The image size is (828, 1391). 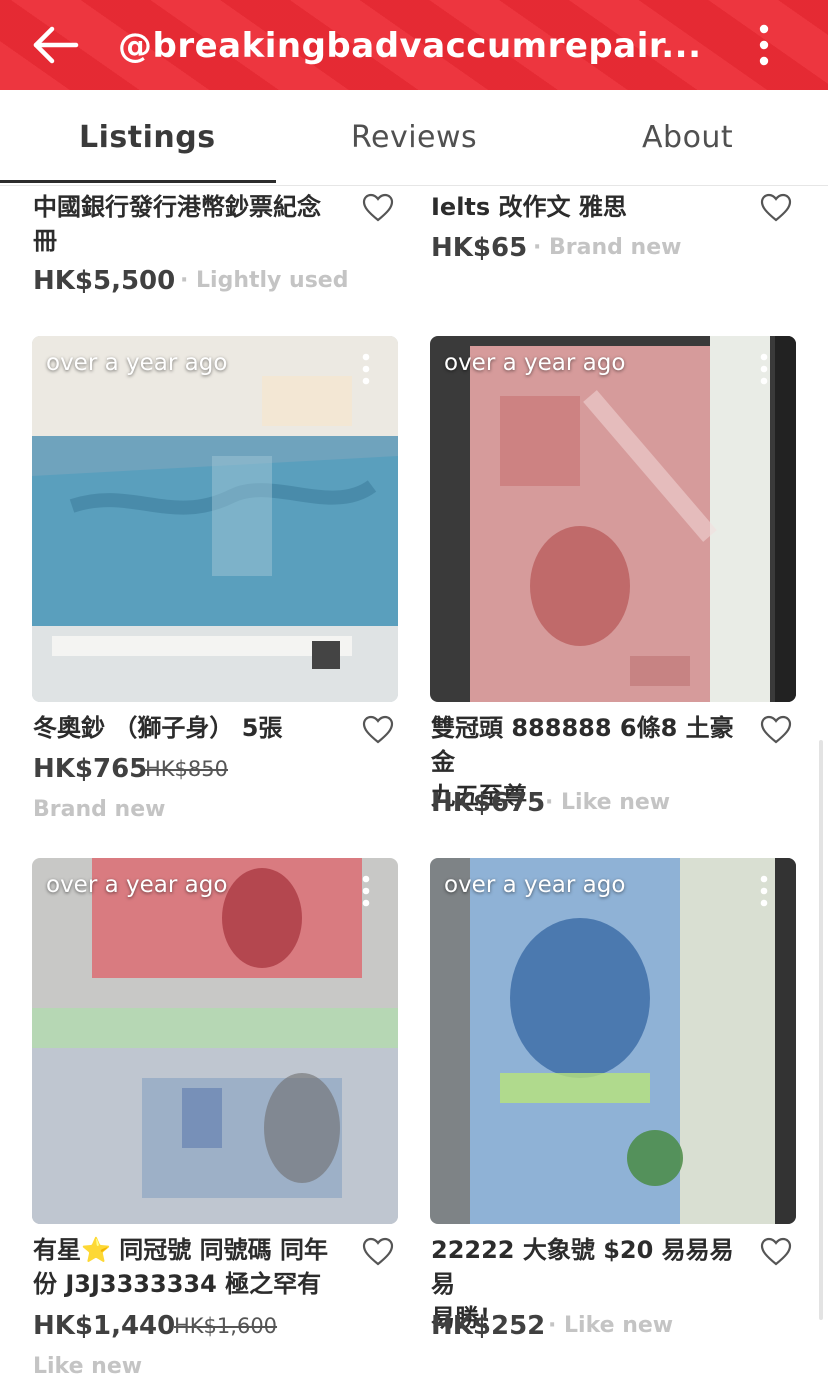 I want to click on tab-listings: Listings, so click(x=147, y=138).